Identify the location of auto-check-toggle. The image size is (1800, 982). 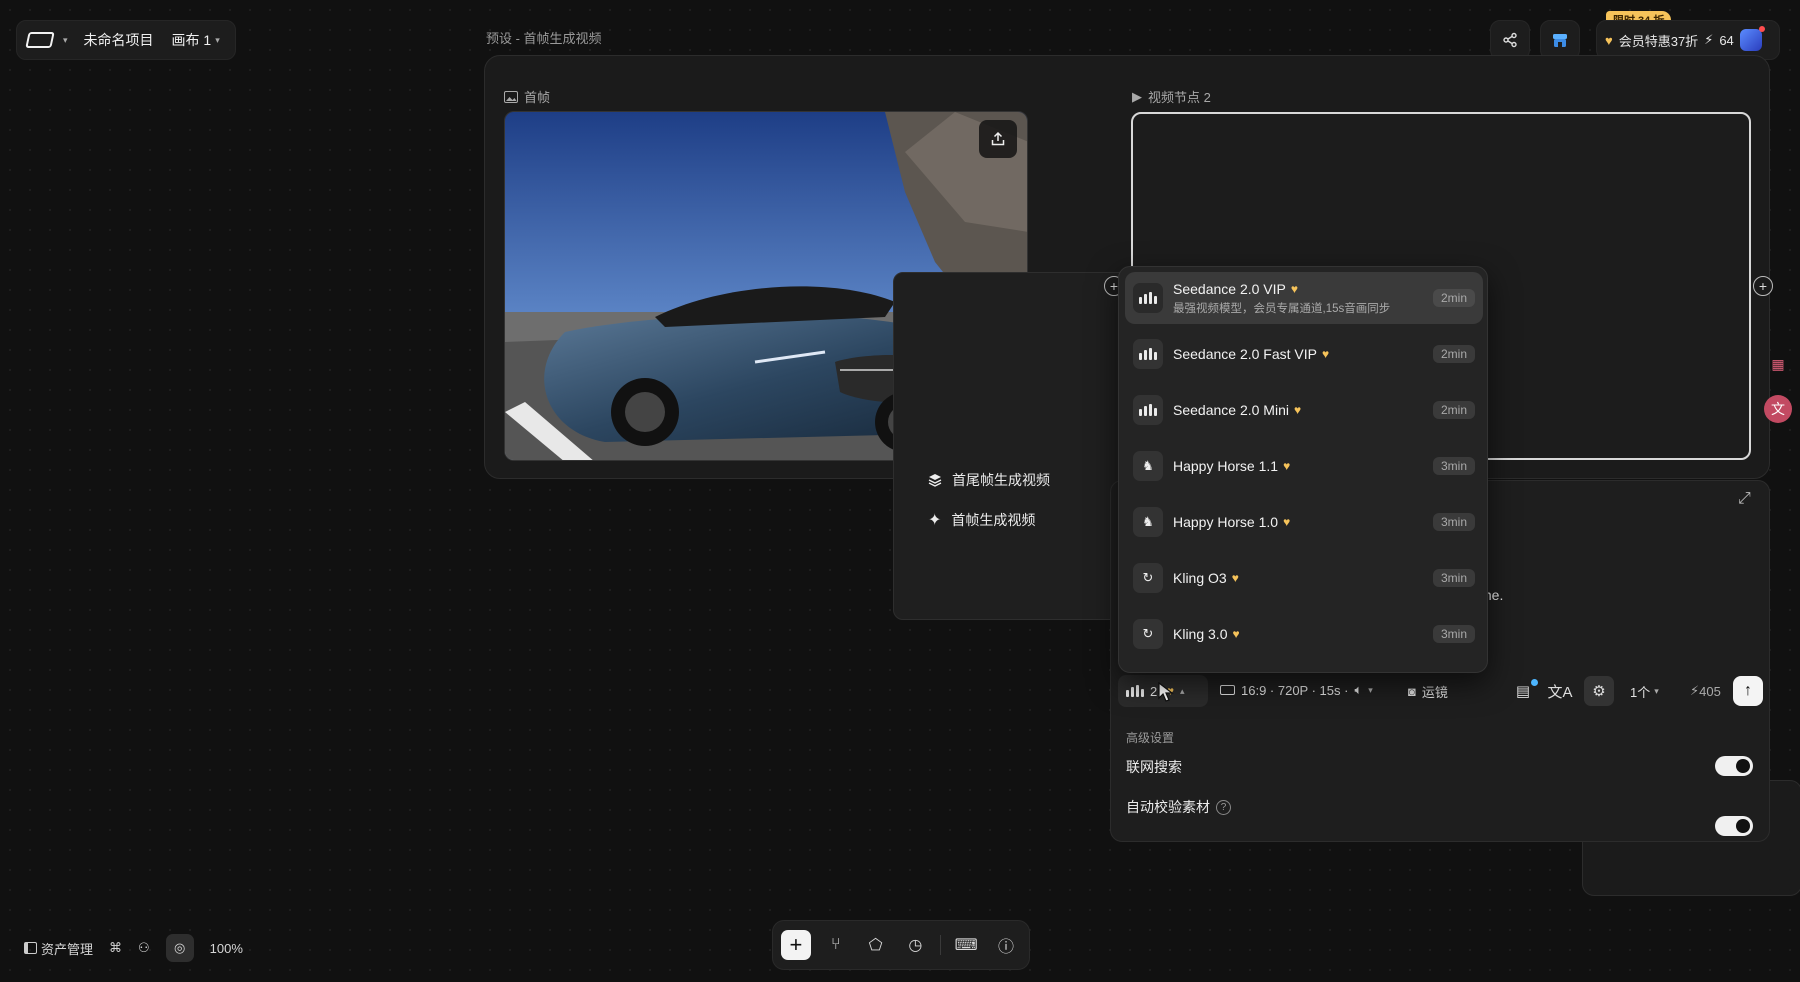
(1734, 826).